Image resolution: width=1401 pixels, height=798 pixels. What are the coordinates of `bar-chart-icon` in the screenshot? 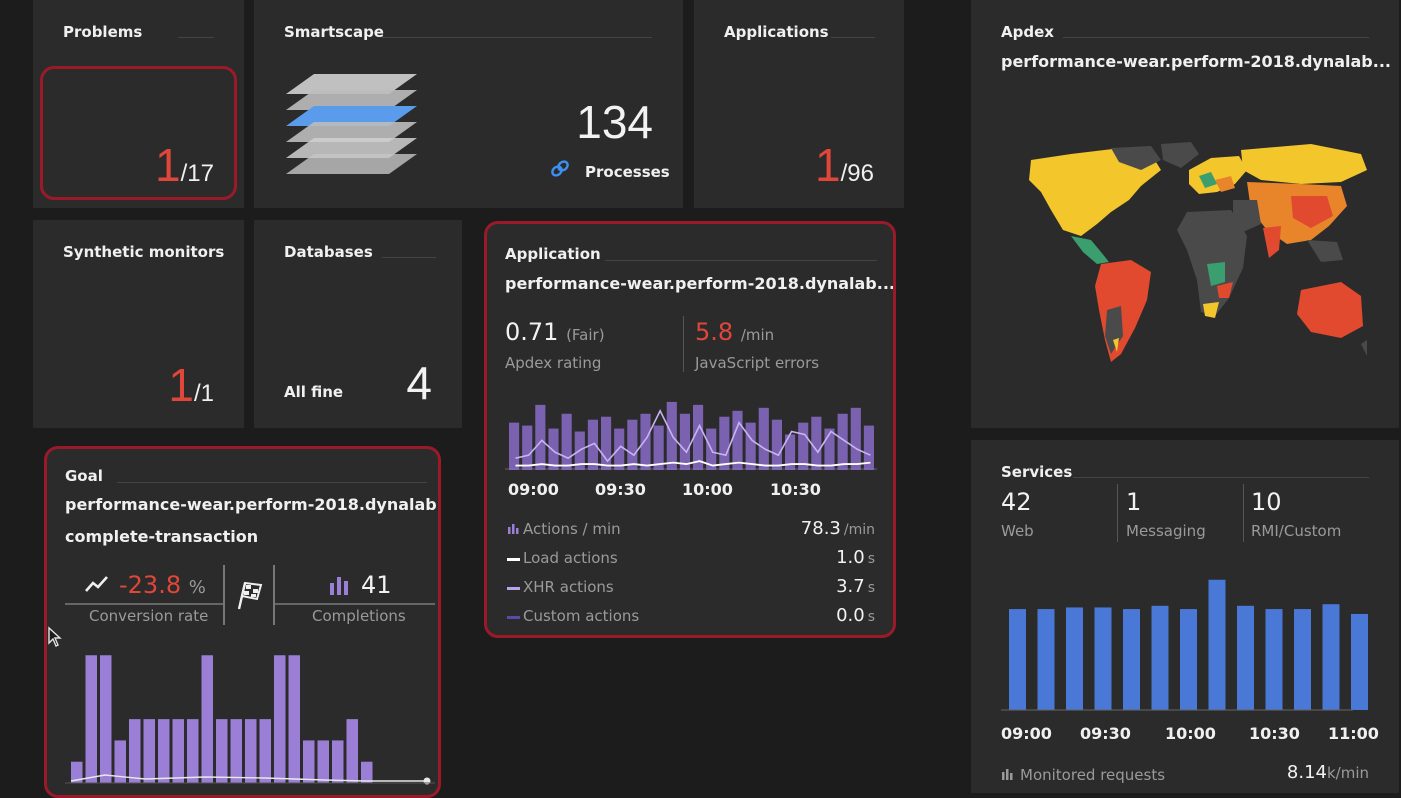 It's located at (513, 529).